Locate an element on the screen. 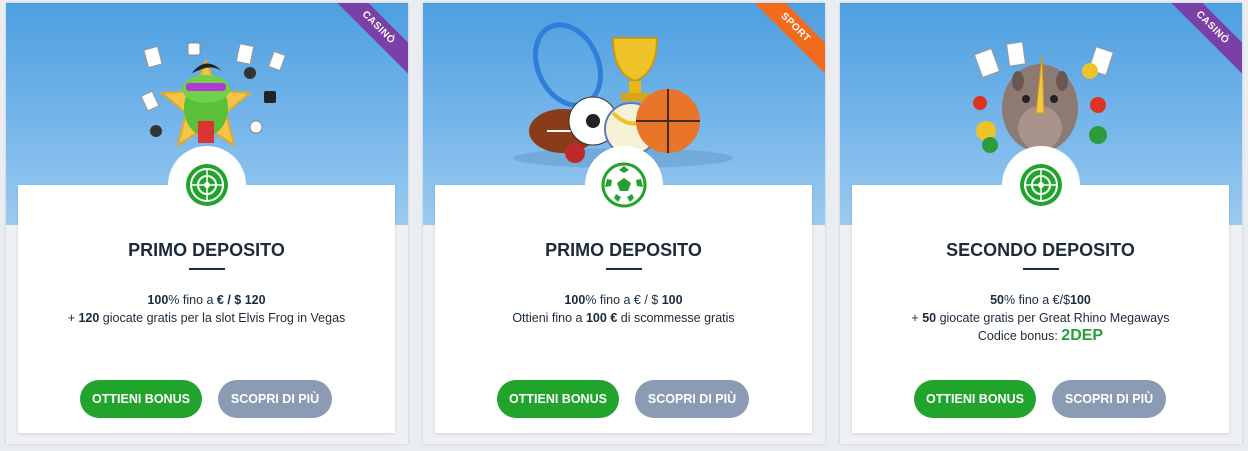  free-spins-count: 50 is located at coordinates (929, 318).